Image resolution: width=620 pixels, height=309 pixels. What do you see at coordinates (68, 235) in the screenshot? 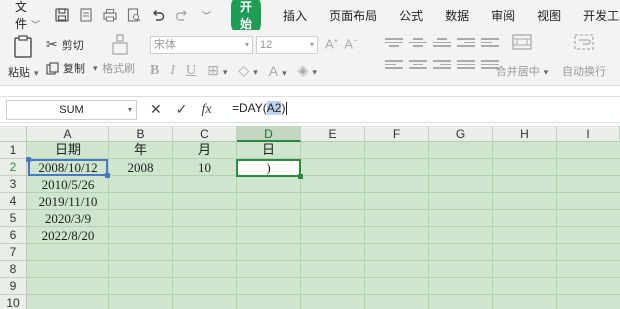
I see `cell-a6: 2022/8/20` at bounding box center [68, 235].